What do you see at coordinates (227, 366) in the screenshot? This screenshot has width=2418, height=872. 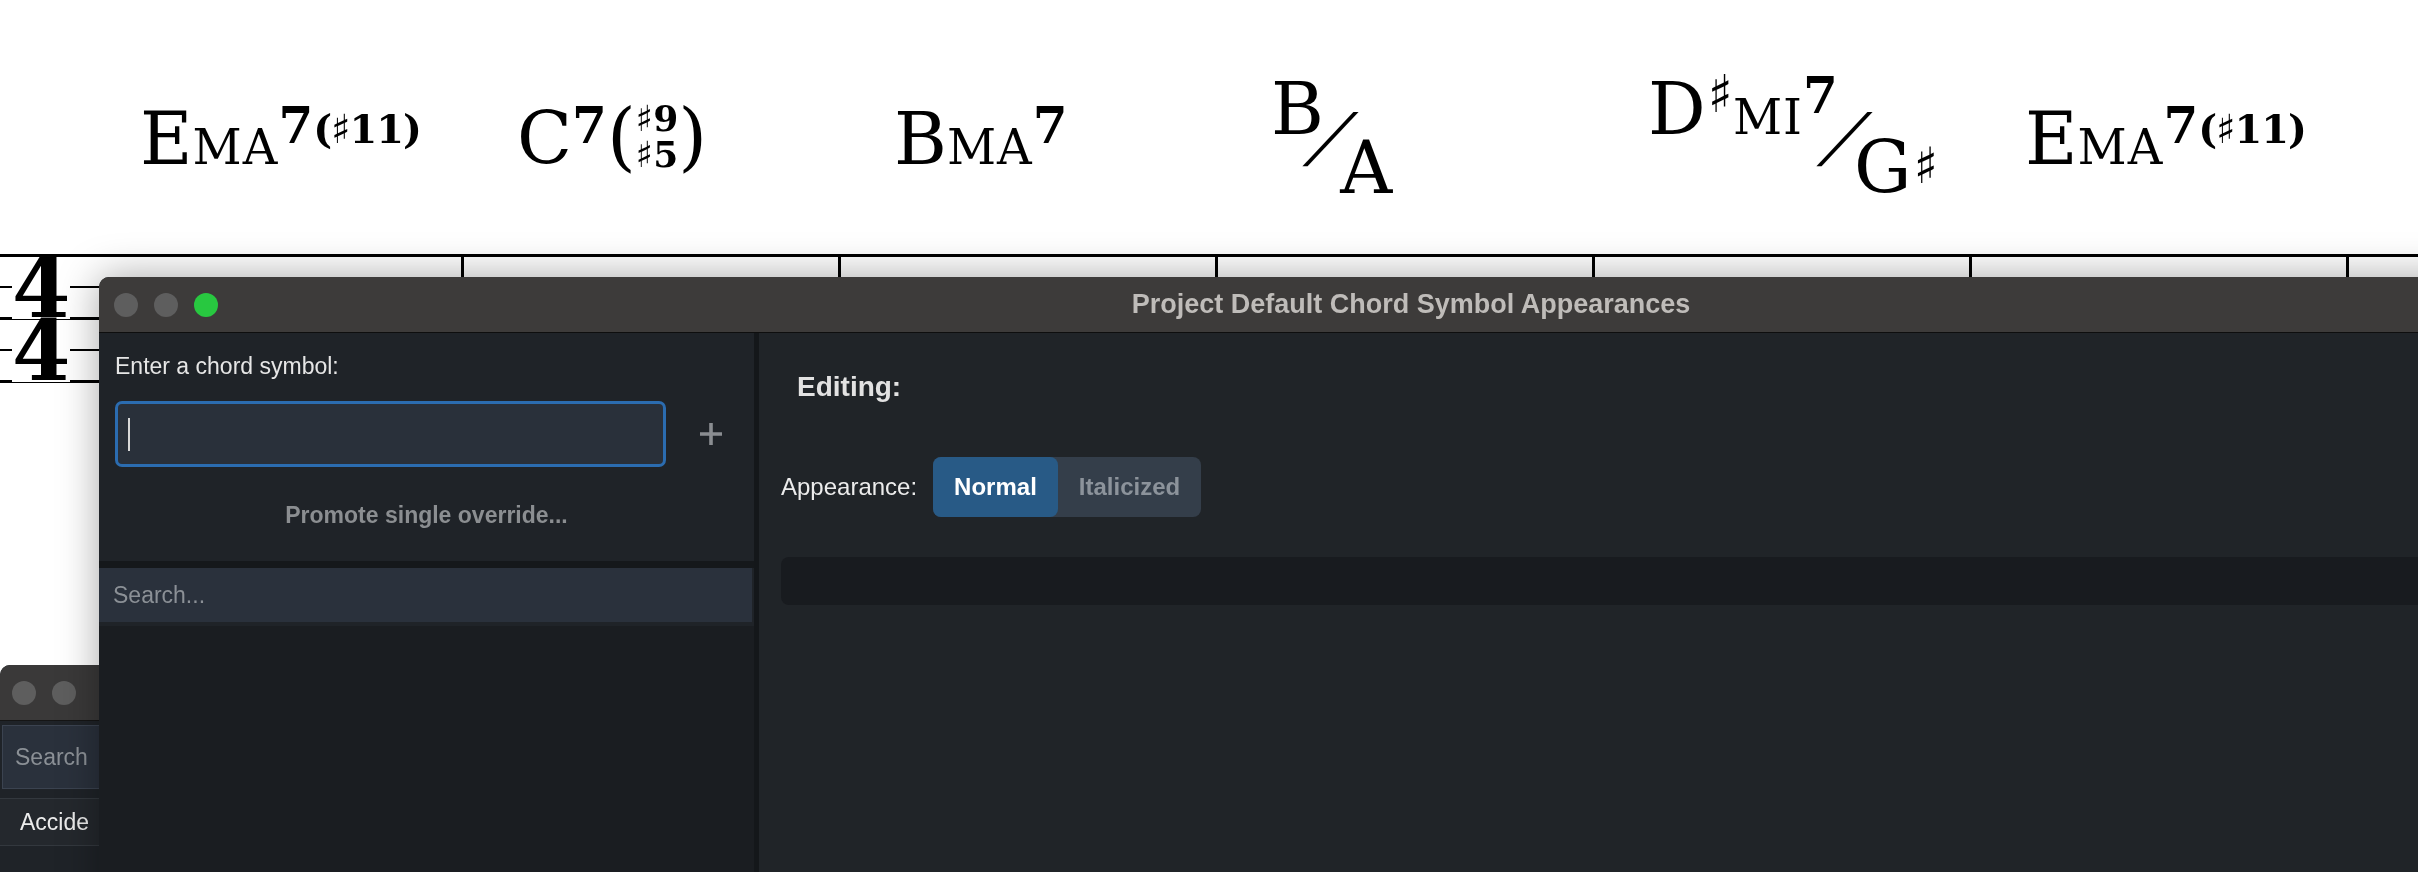 I see `field-label: Enter a chord symbol:` at bounding box center [227, 366].